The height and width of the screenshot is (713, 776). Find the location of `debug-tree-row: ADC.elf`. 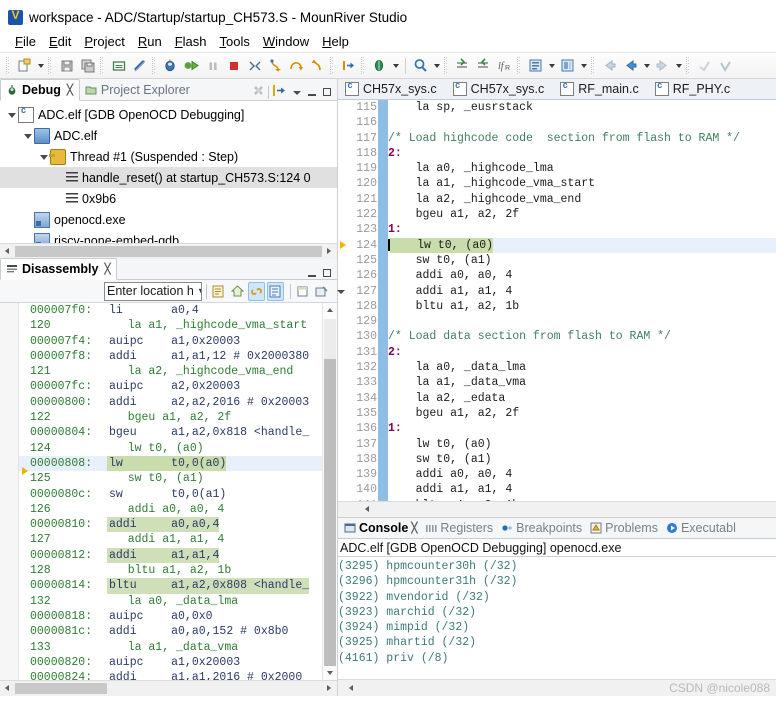

debug-tree-row: ADC.elf is located at coordinates (168, 135).